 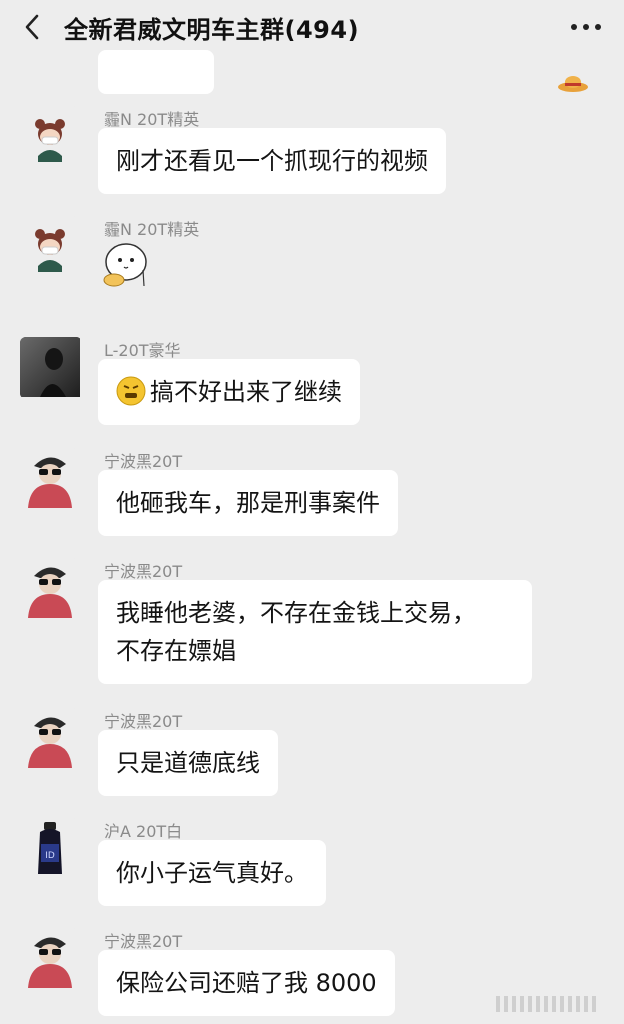 What do you see at coordinates (50, 856) in the screenshot?
I see `svg-text: ID` at bounding box center [50, 856].